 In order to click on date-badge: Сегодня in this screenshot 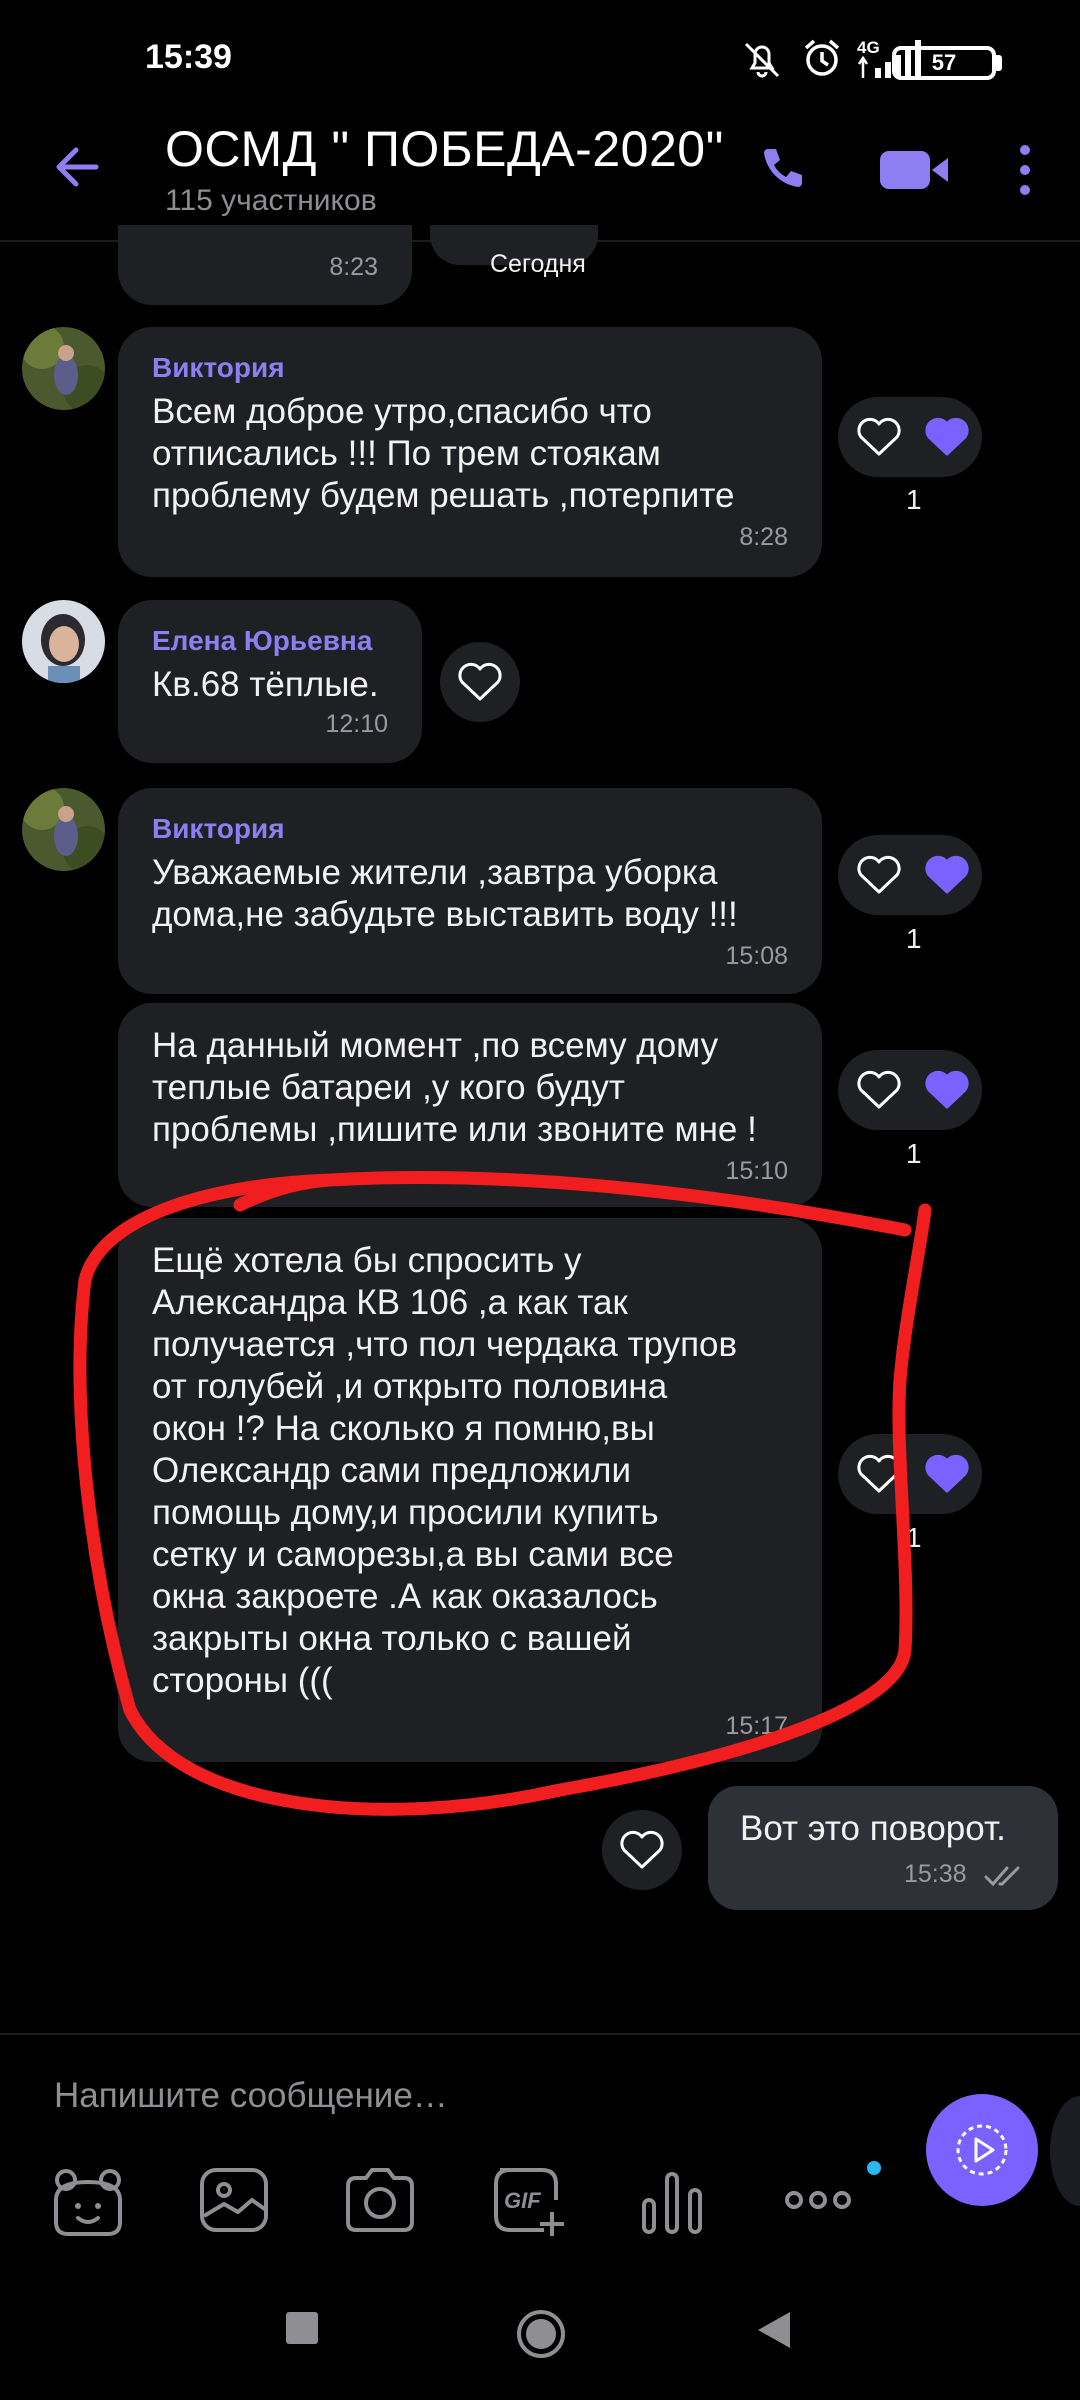, I will do `click(538, 264)`.